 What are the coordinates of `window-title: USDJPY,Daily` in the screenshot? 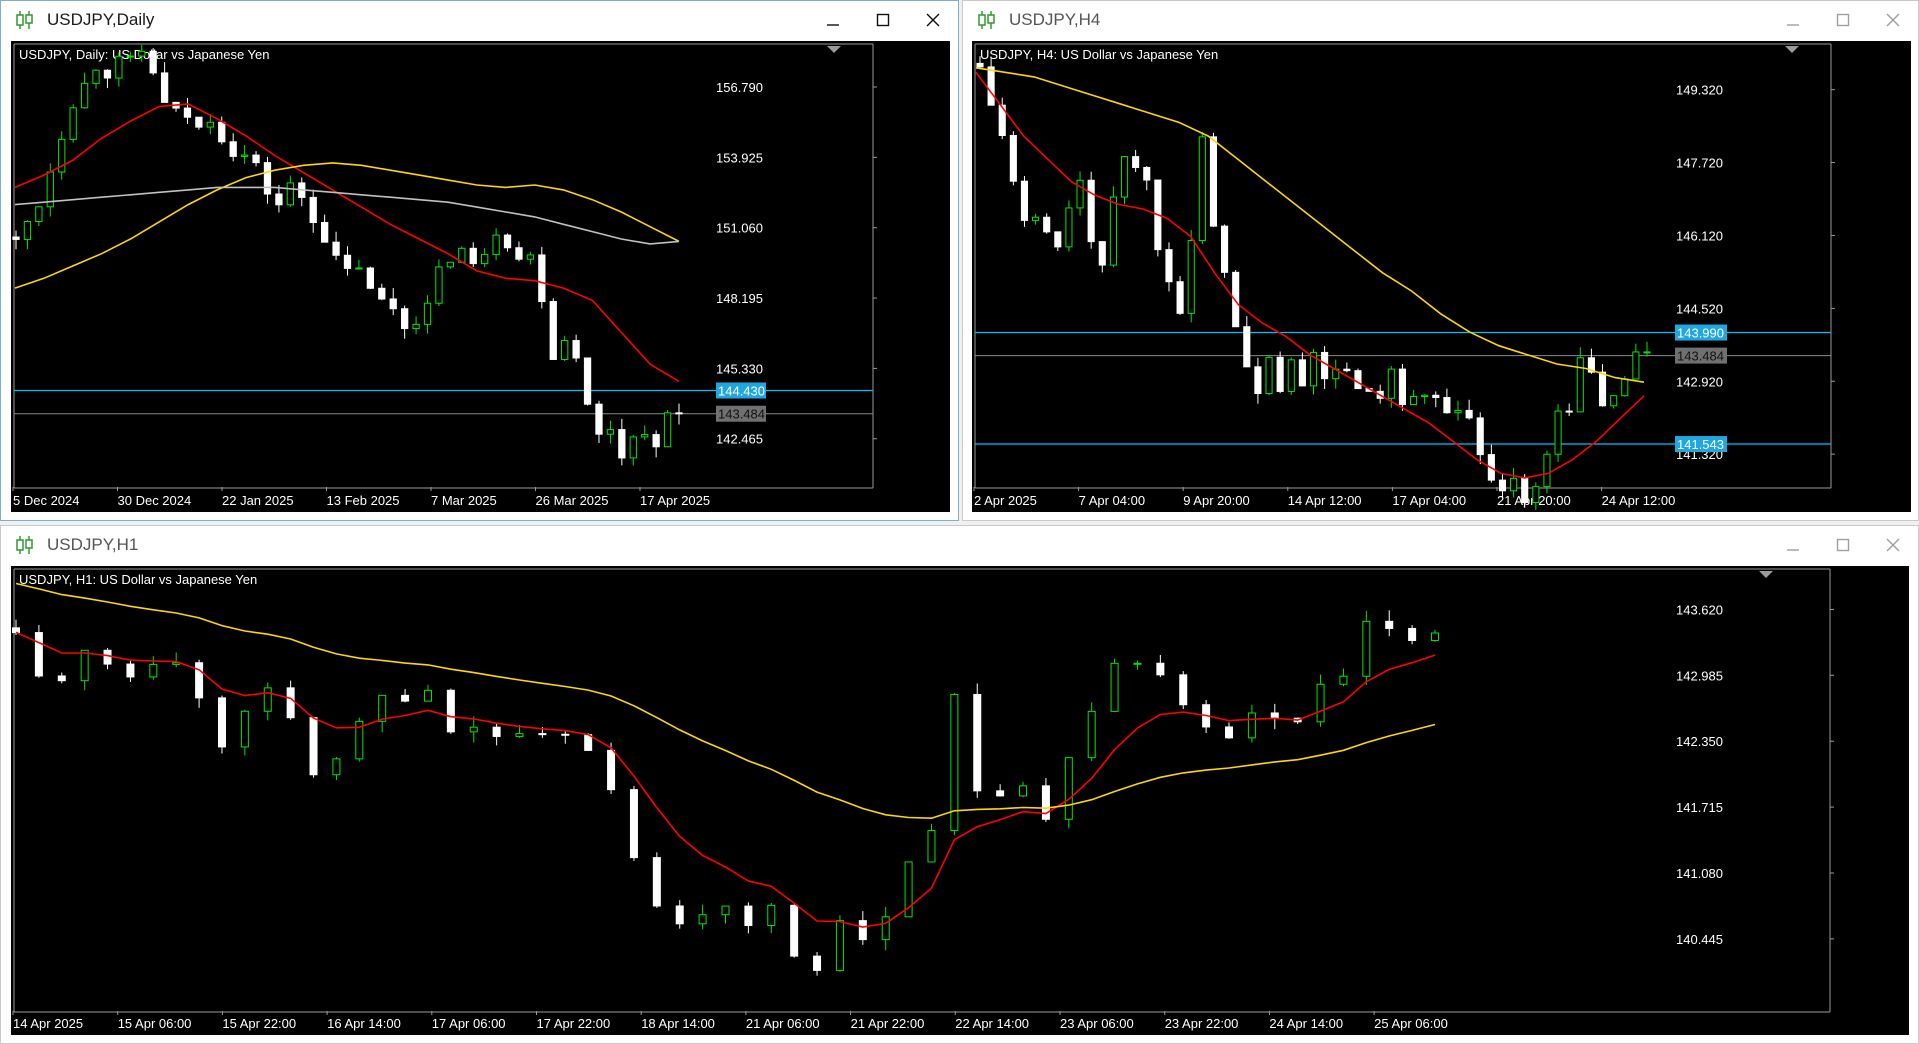 It's located at (101, 19).